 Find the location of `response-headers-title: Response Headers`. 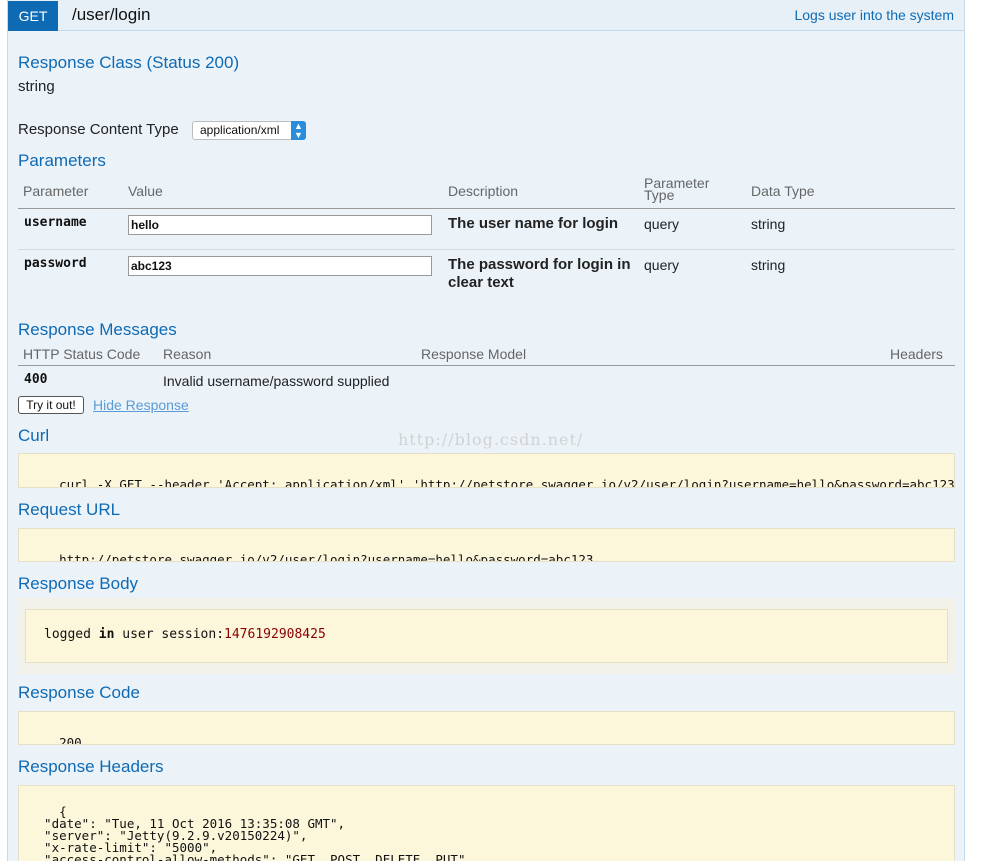

response-headers-title: Response Headers is located at coordinates (91, 766).